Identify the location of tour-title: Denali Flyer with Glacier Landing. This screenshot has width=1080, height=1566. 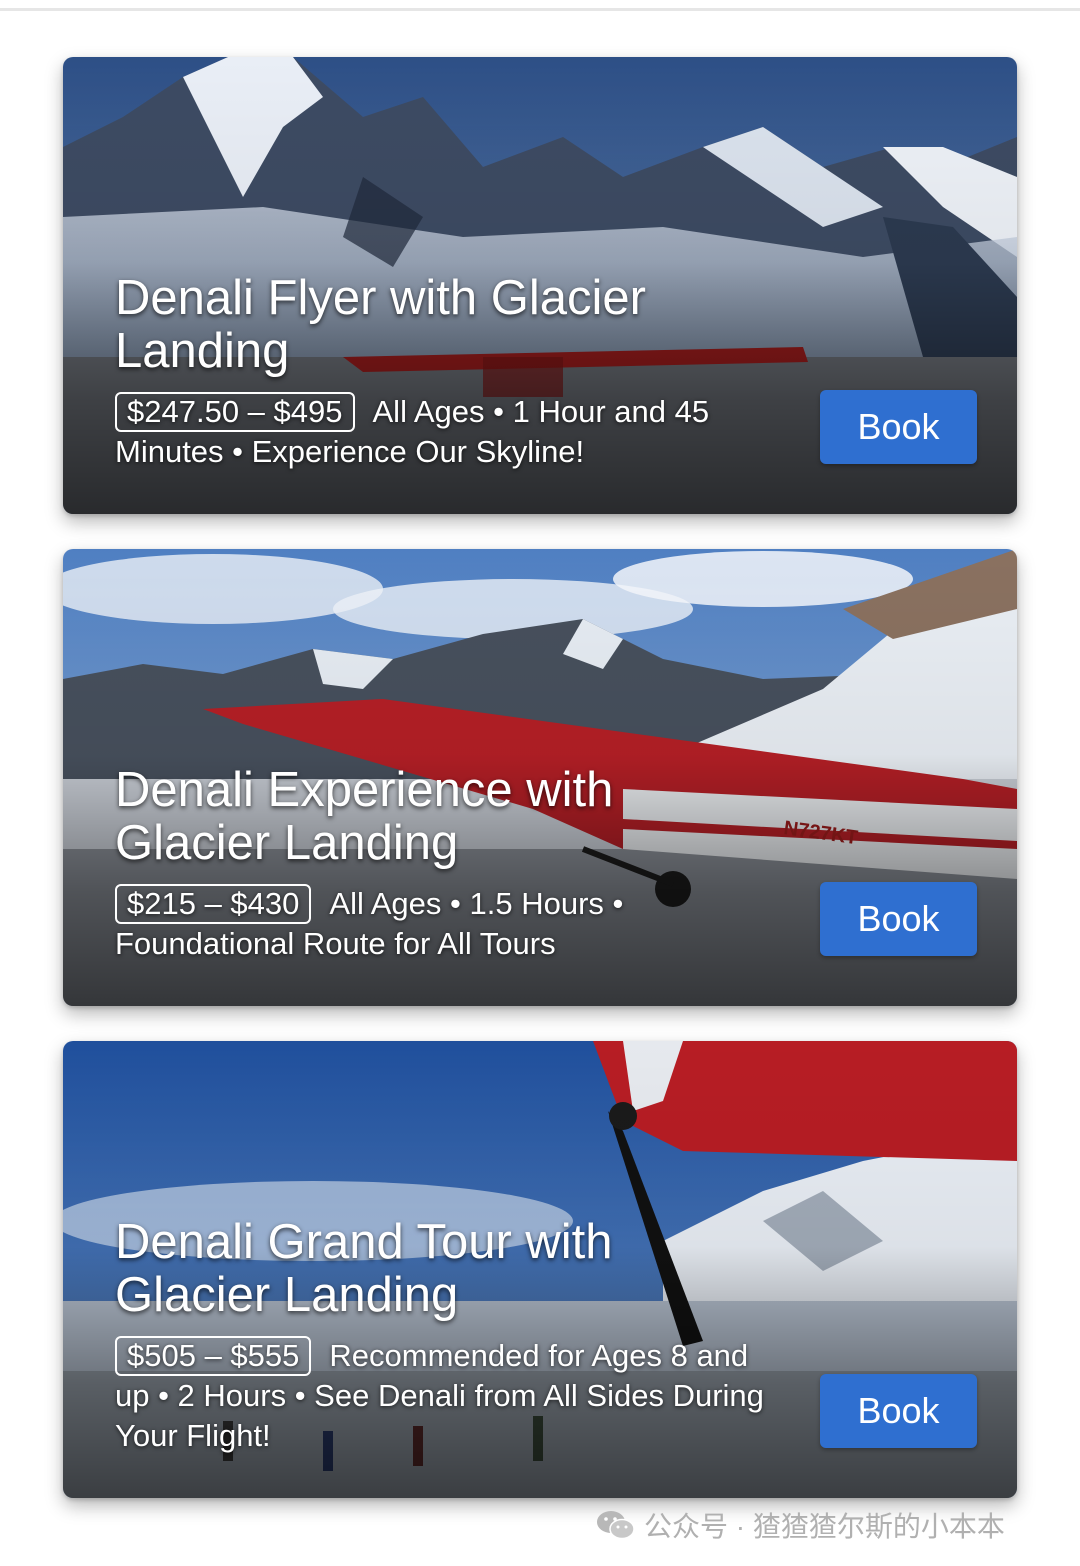
(380, 324).